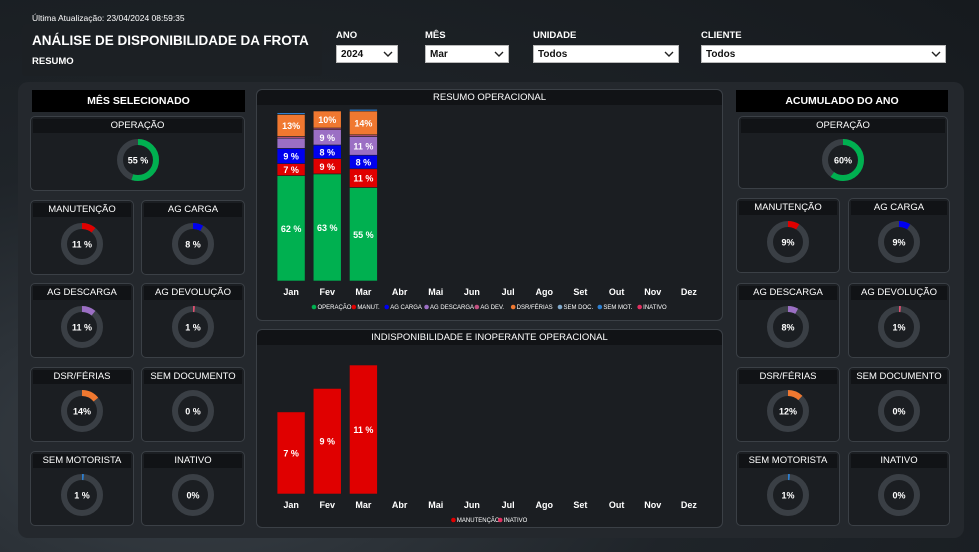  Describe the element at coordinates (193, 377) in the screenshot. I see `card-title: SEM DOCUMENTO` at that location.